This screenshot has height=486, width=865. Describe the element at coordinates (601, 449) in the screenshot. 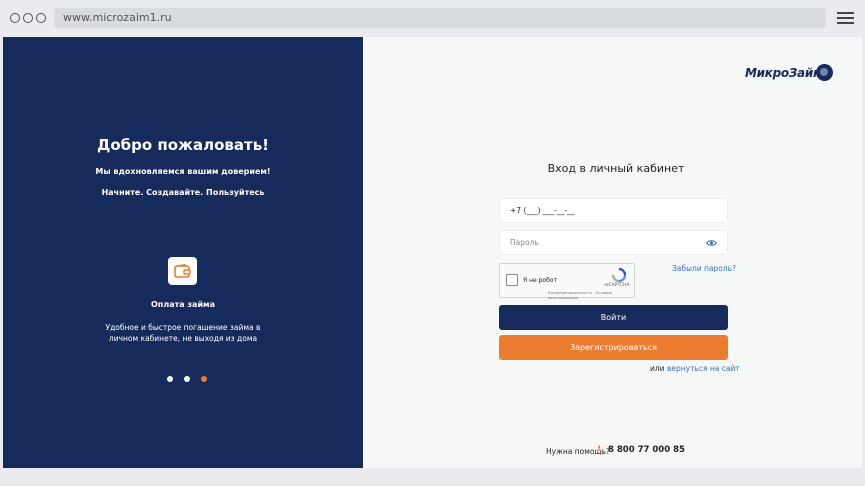

I see `phone-icon` at that location.